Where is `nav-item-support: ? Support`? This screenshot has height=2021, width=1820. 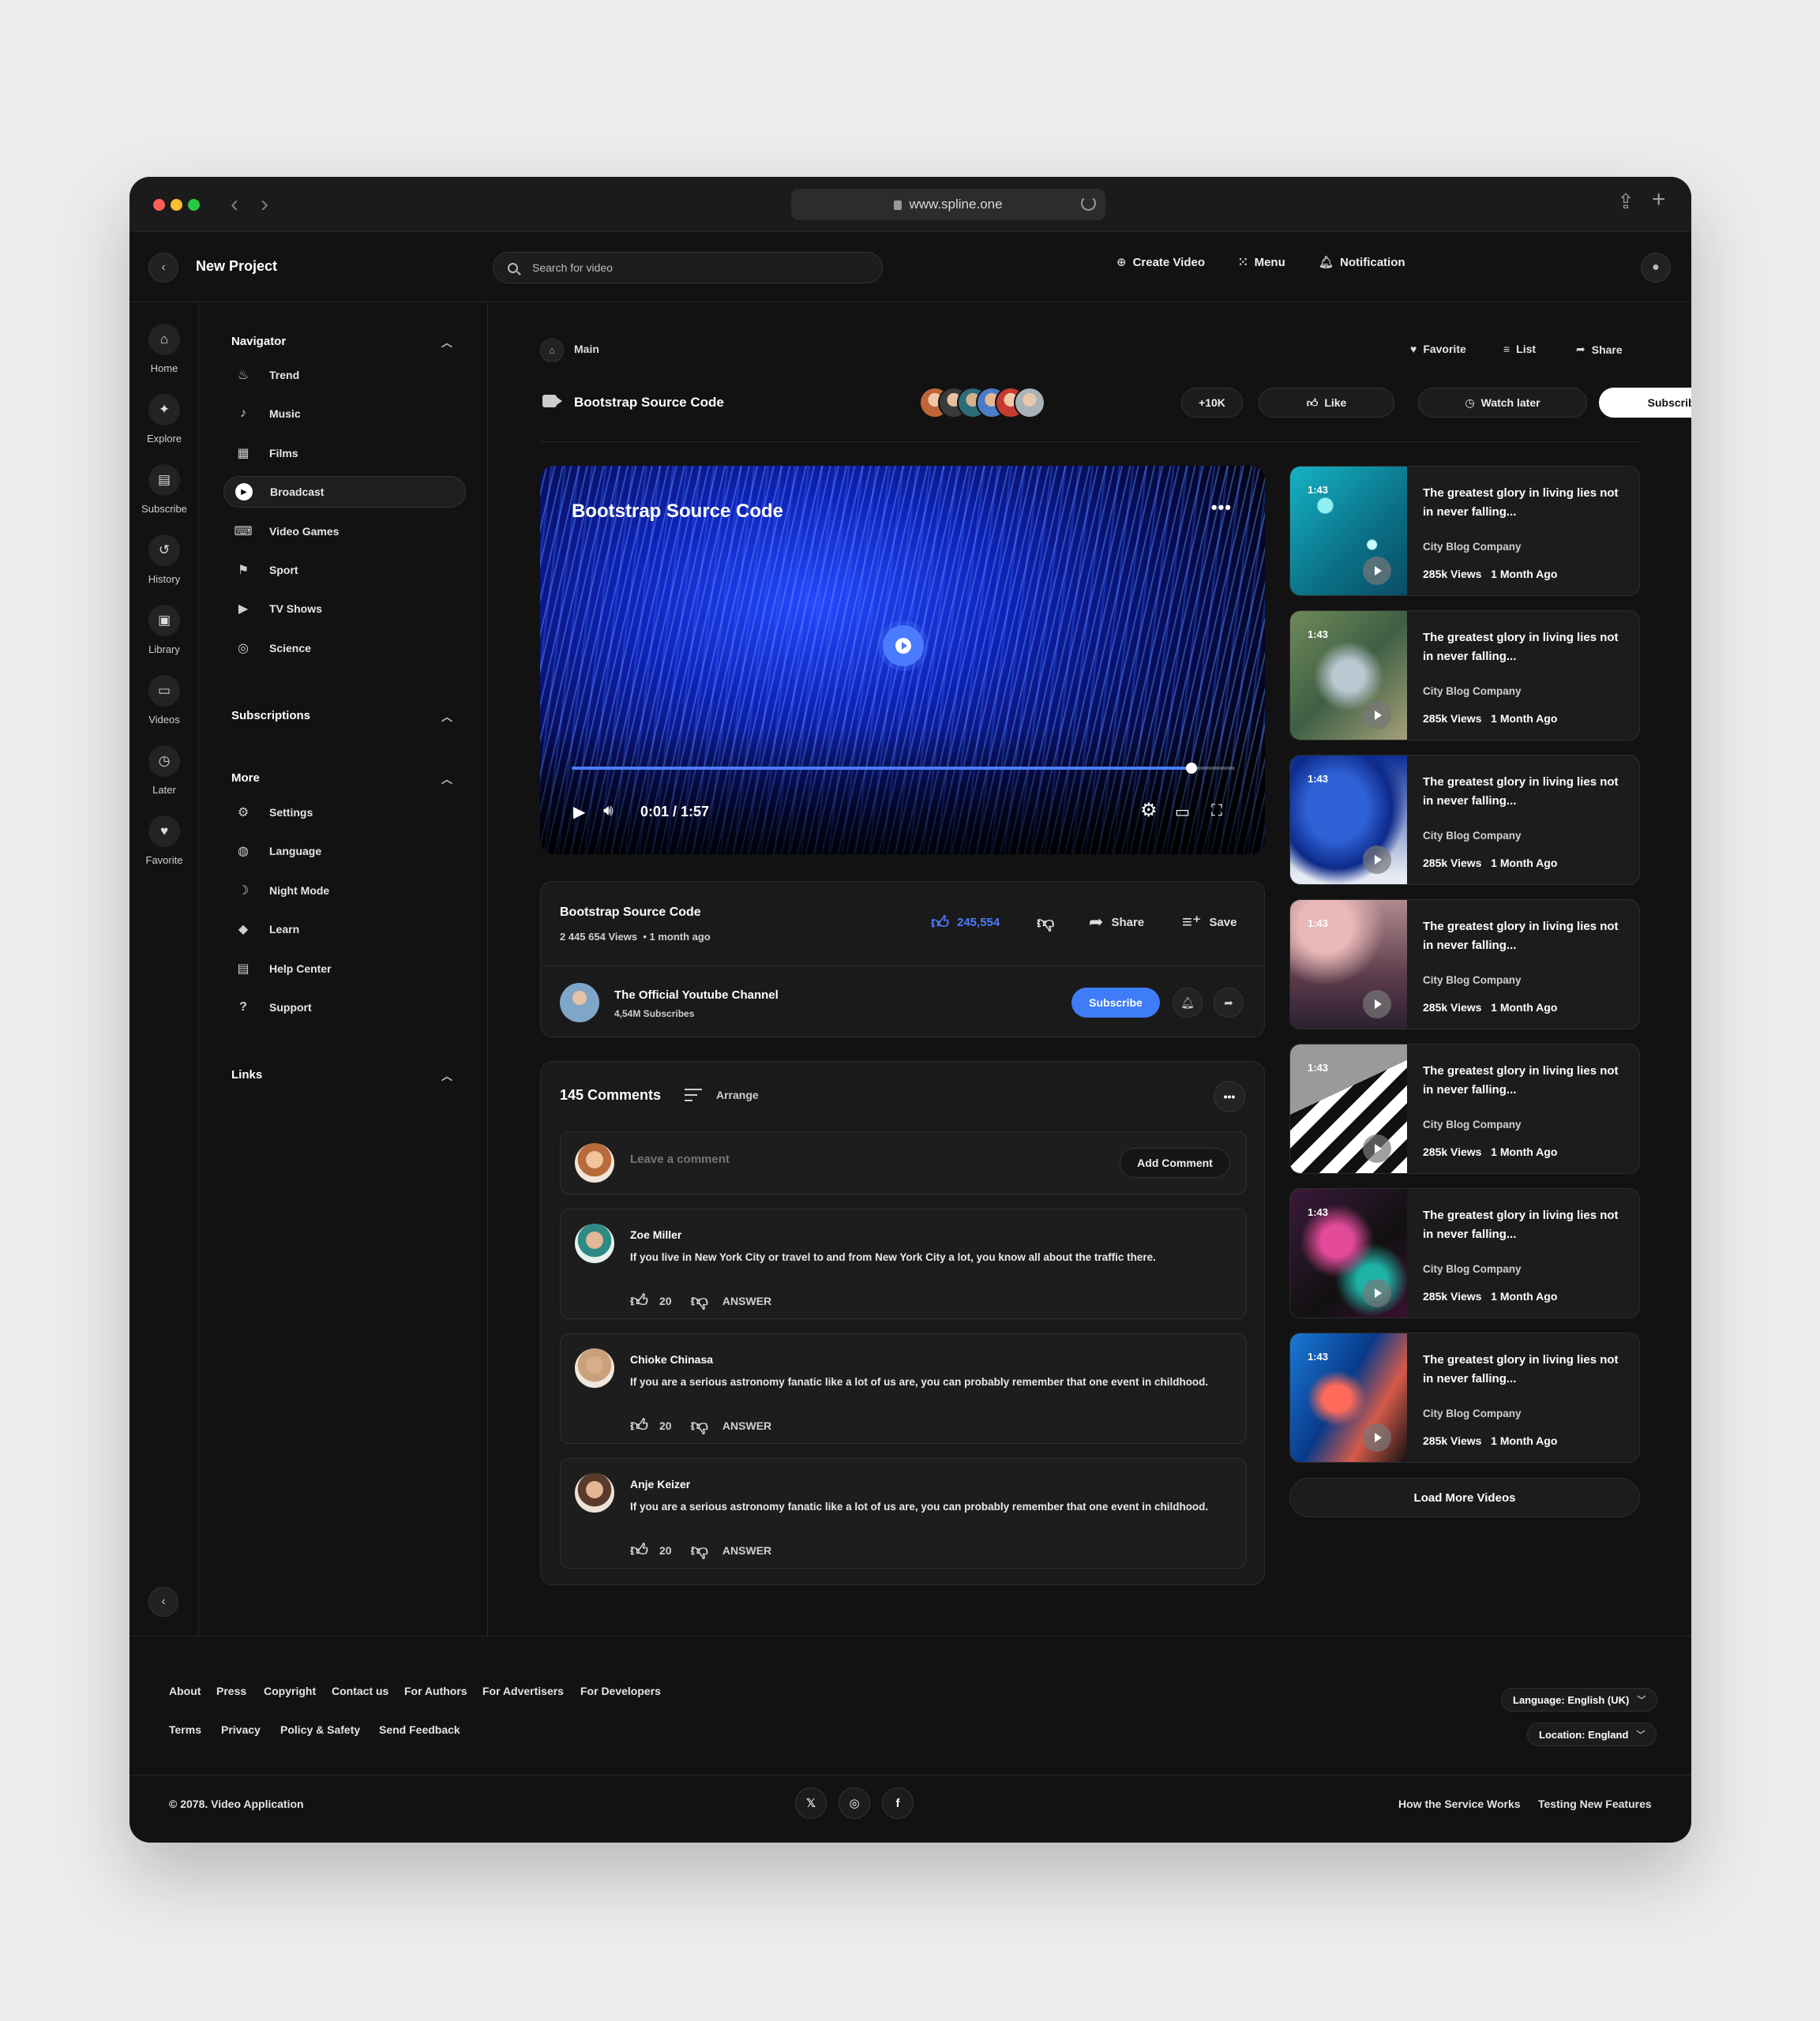 nav-item-support: ? Support is located at coordinates (344, 1007).